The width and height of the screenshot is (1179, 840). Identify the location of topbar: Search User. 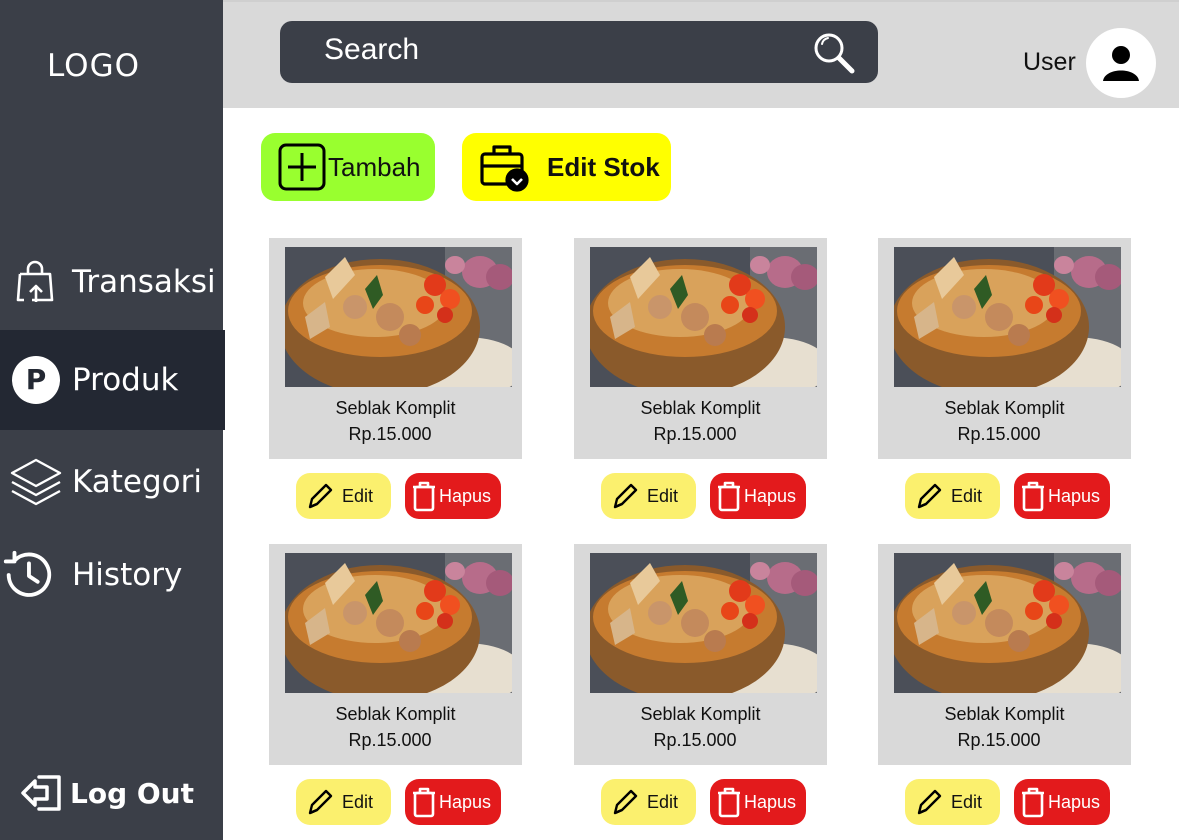
(701, 54).